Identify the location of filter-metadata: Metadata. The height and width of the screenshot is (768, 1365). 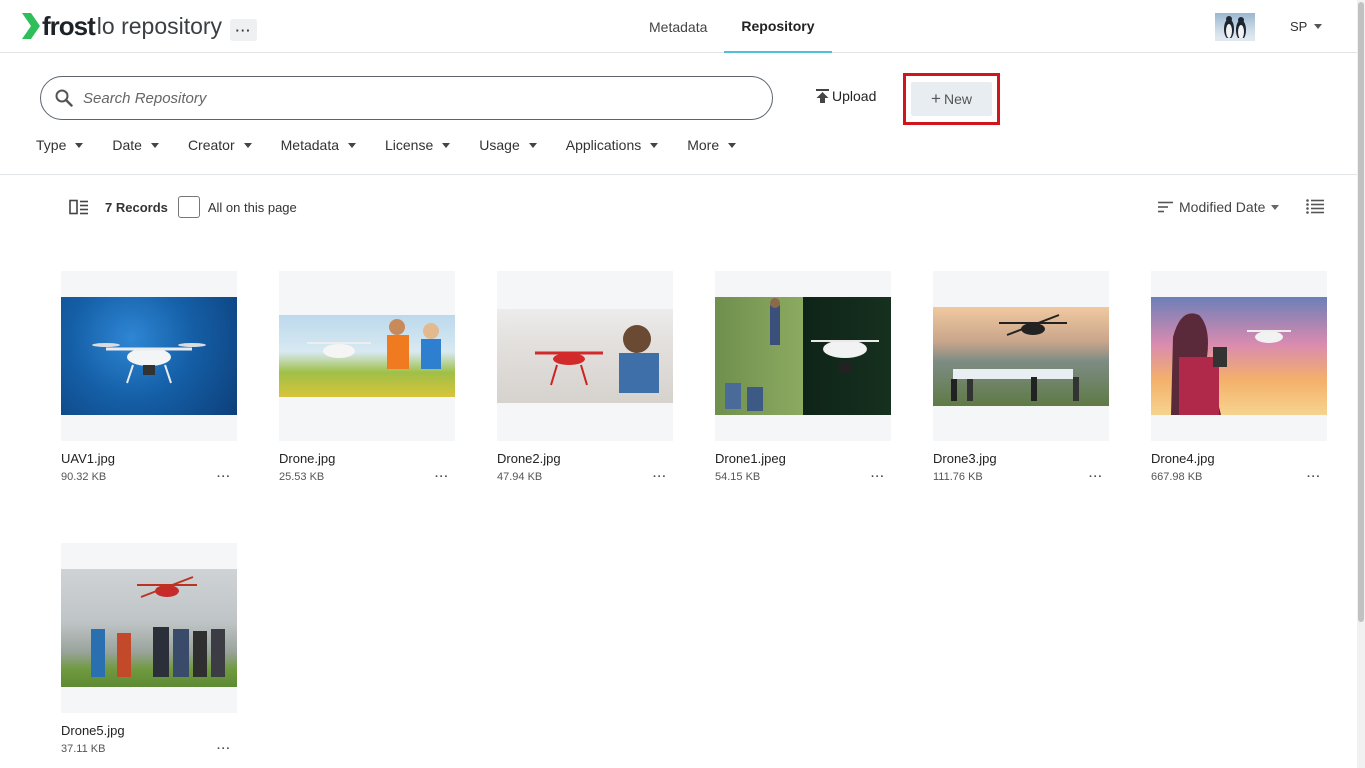
(318, 145).